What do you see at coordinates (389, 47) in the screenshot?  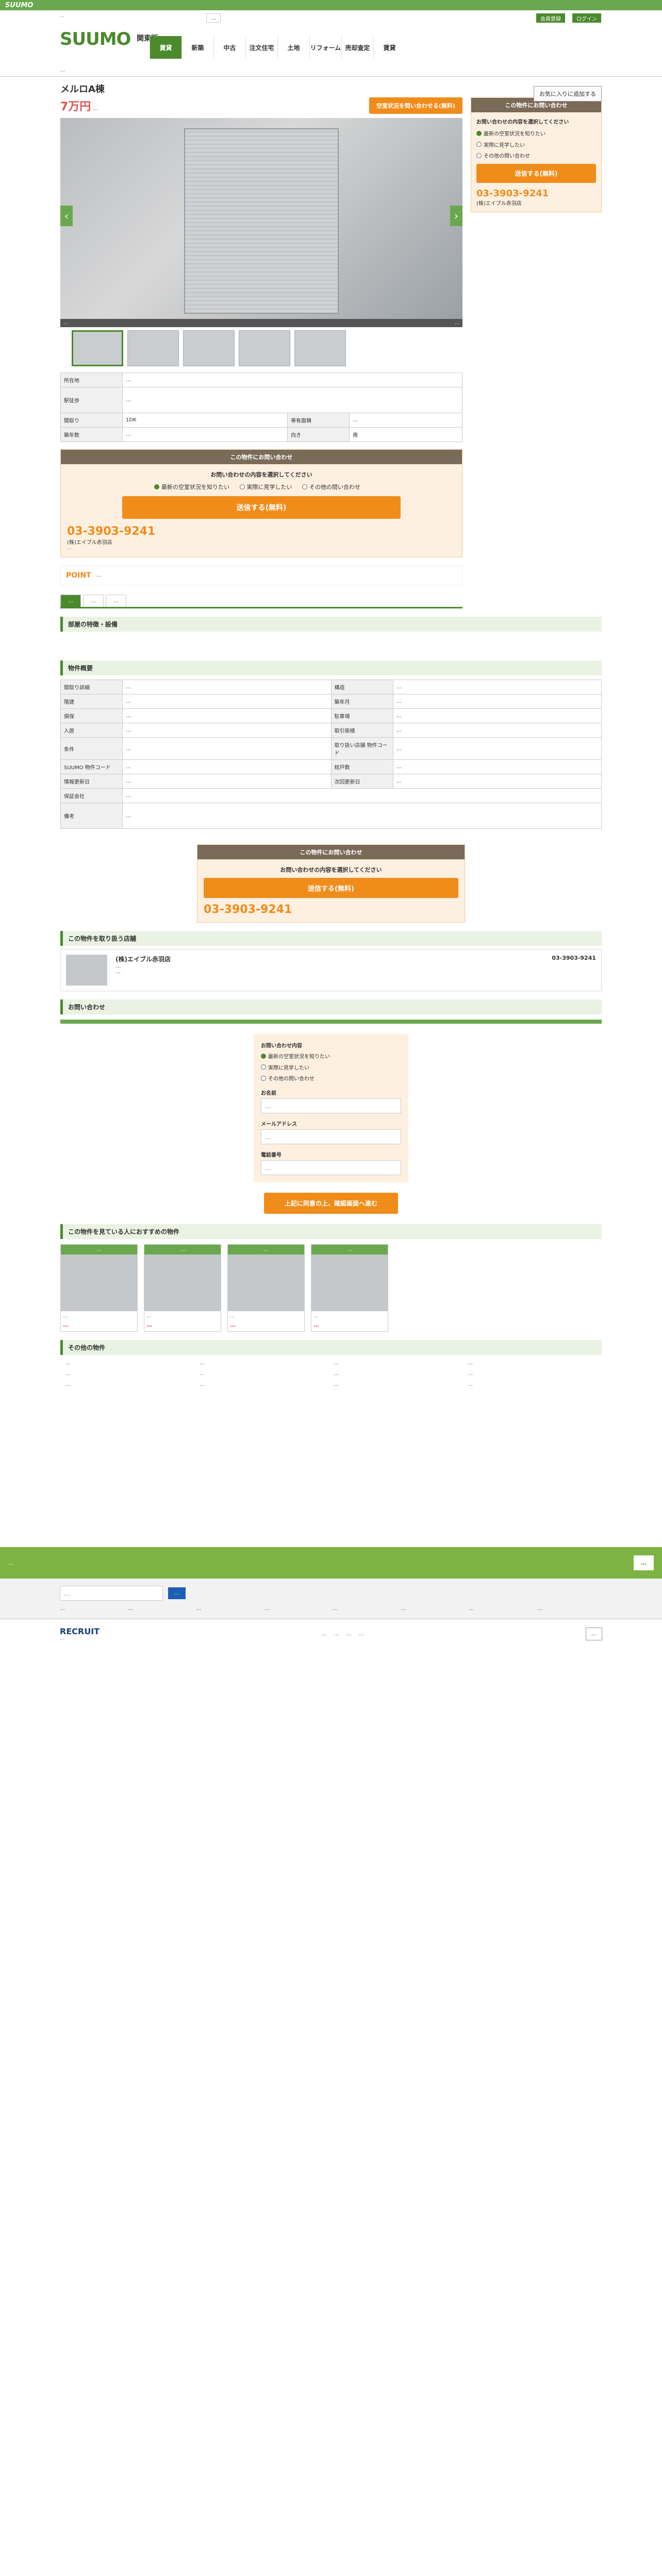 I see `nav-item-life: 賃貸` at bounding box center [389, 47].